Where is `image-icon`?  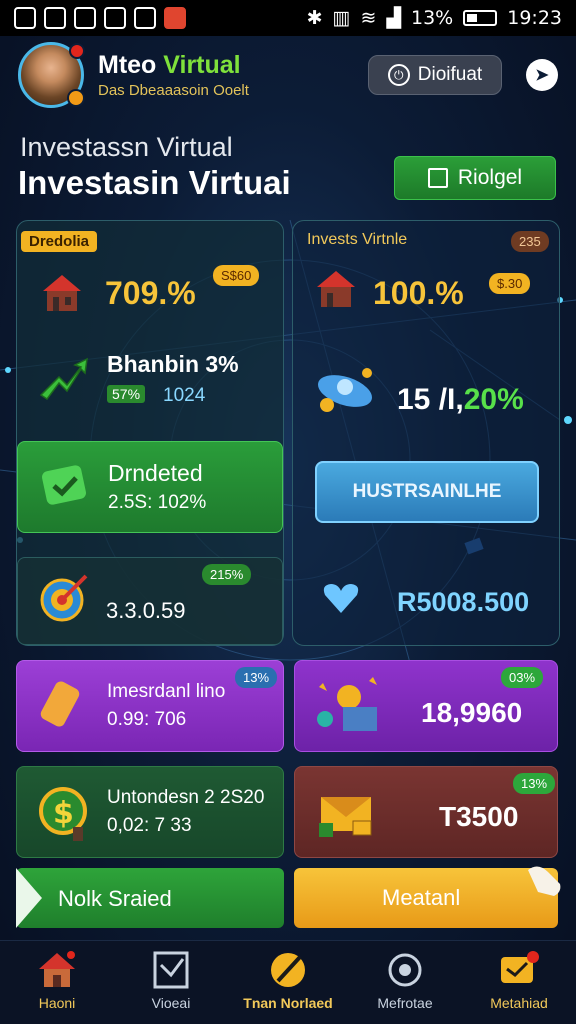 image-icon is located at coordinates (55, 18).